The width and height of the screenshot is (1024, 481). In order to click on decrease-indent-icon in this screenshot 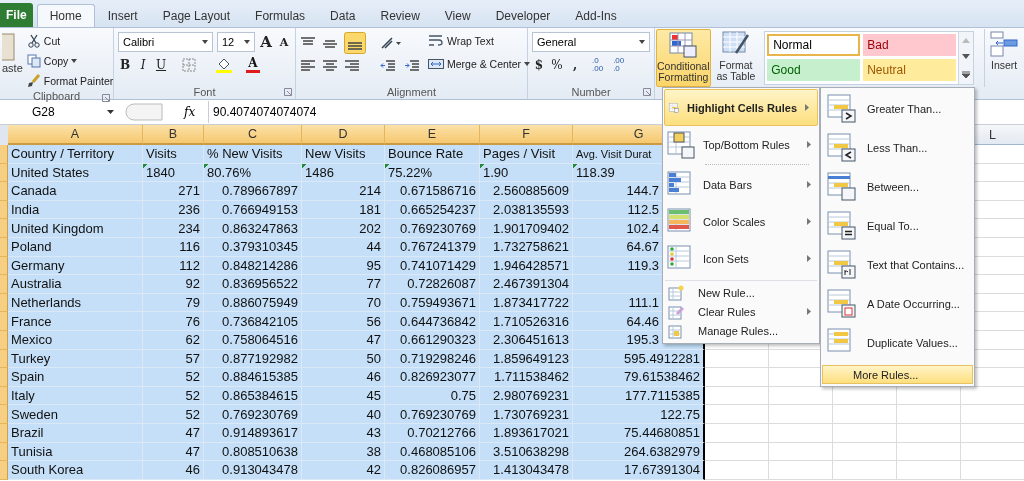, I will do `click(388, 66)`.